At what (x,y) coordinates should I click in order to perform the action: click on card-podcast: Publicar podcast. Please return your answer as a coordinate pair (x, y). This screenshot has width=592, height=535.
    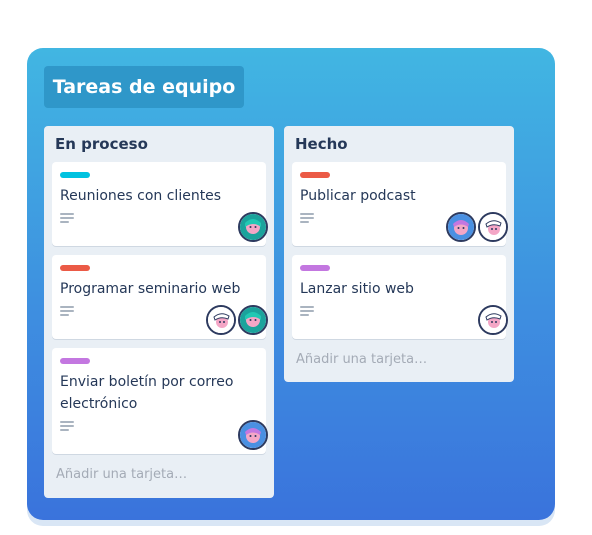
    Looking at the image, I should click on (400, 204).